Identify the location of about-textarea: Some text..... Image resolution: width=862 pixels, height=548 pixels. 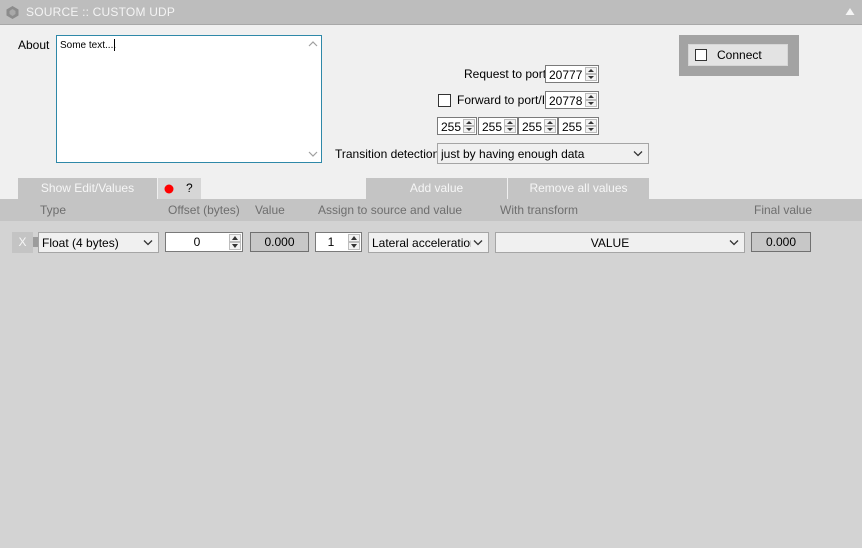
(189, 99).